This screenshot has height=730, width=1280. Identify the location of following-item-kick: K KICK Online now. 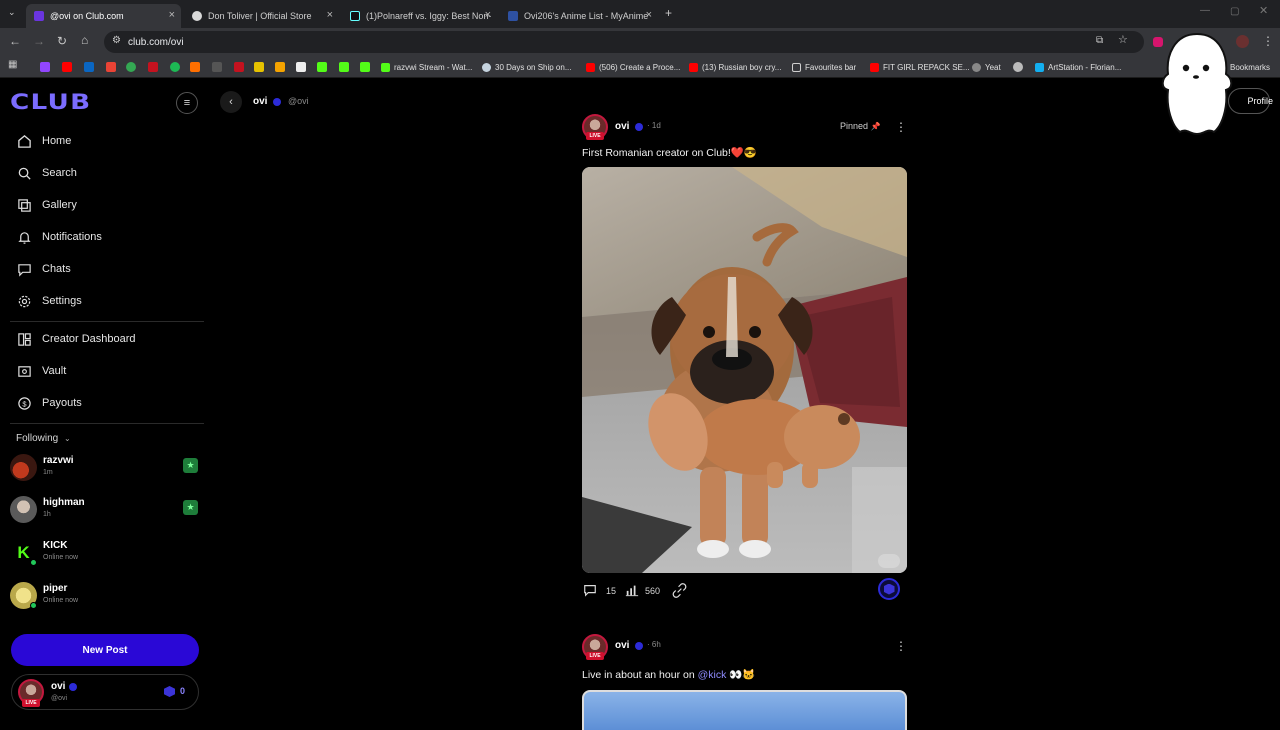
(105, 554).